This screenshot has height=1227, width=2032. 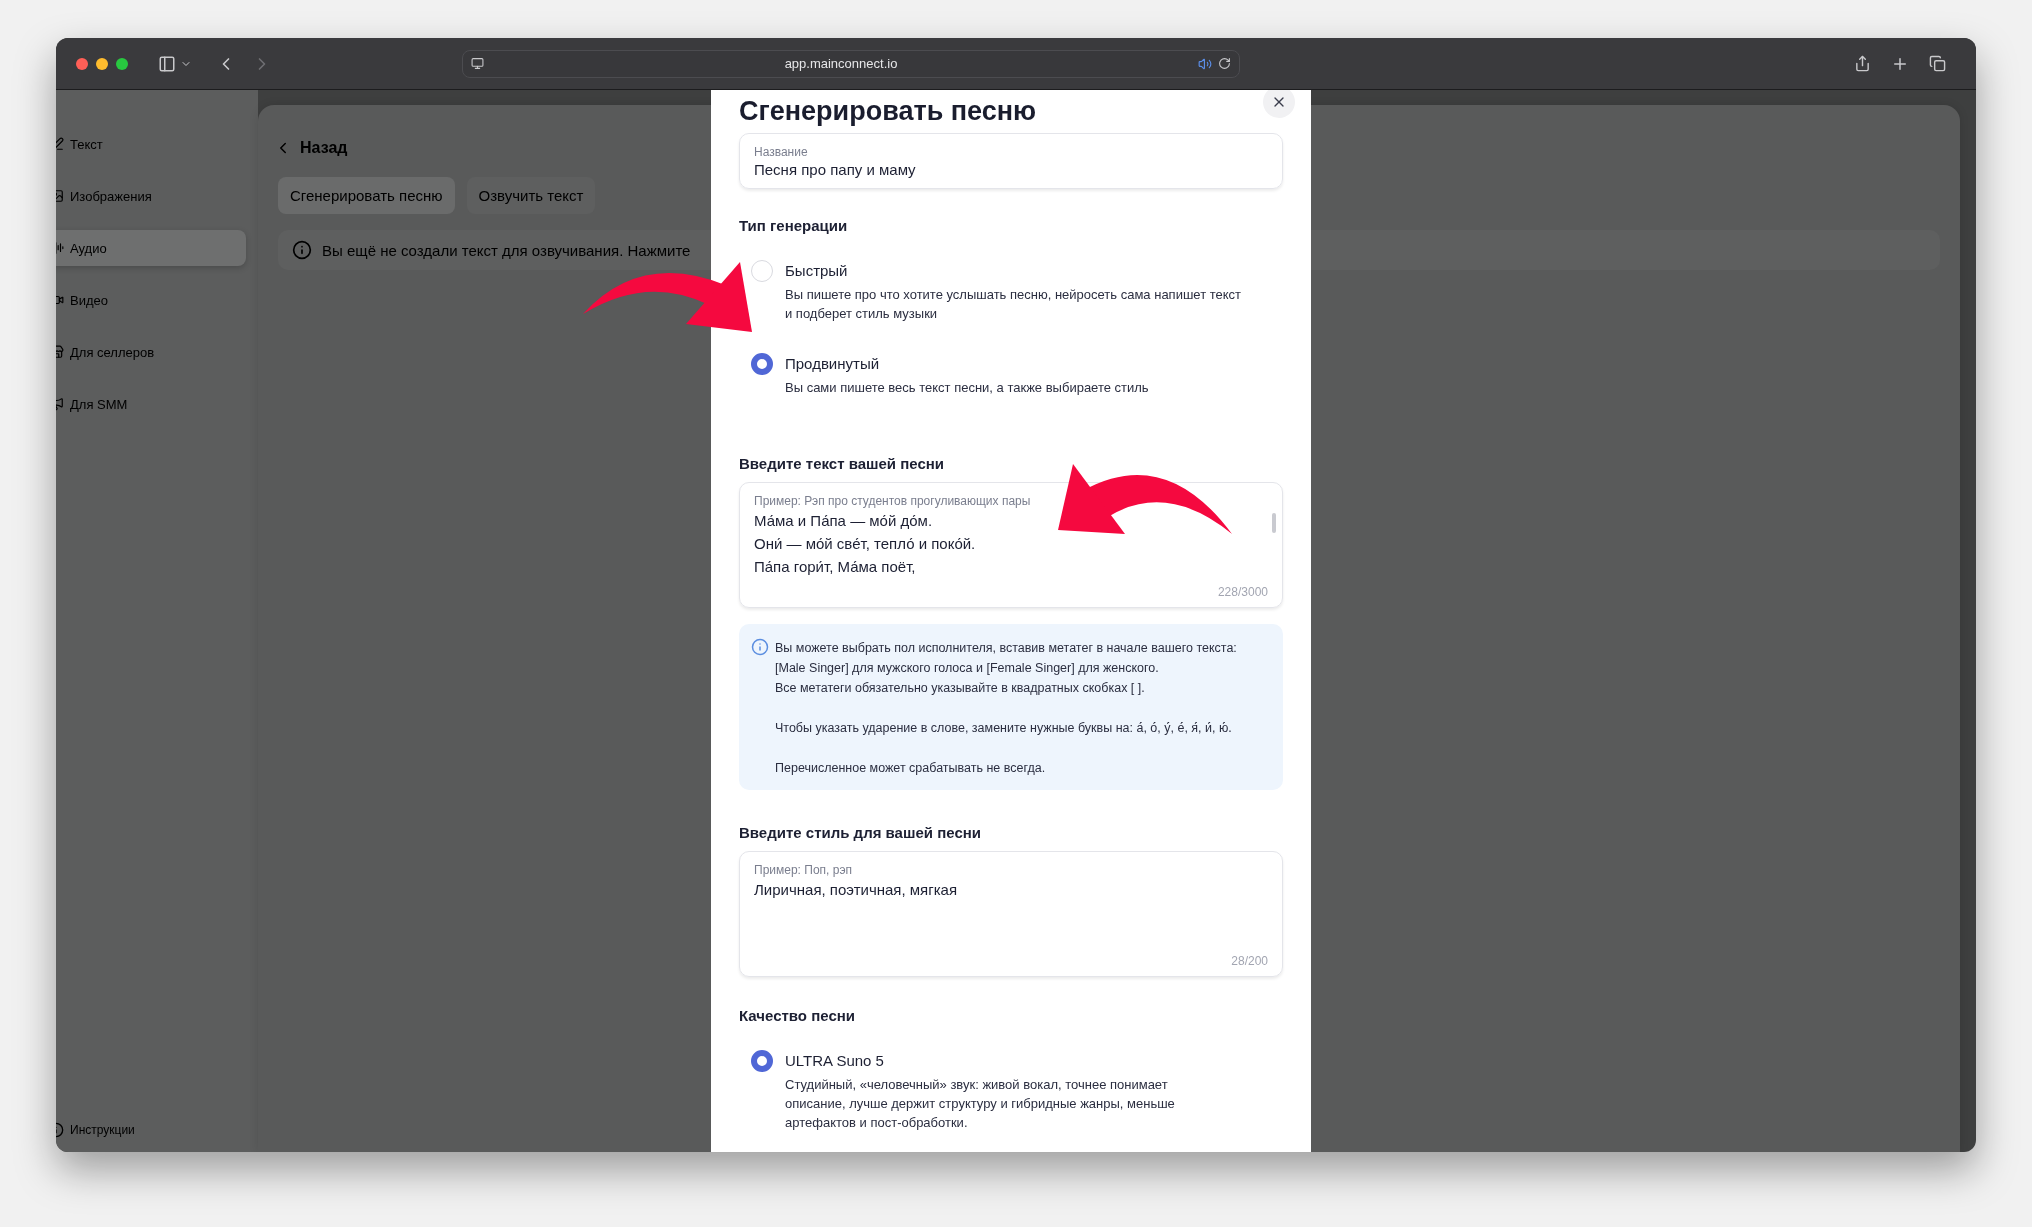 I want to click on sidebar-item: Изображения, so click(x=151, y=196).